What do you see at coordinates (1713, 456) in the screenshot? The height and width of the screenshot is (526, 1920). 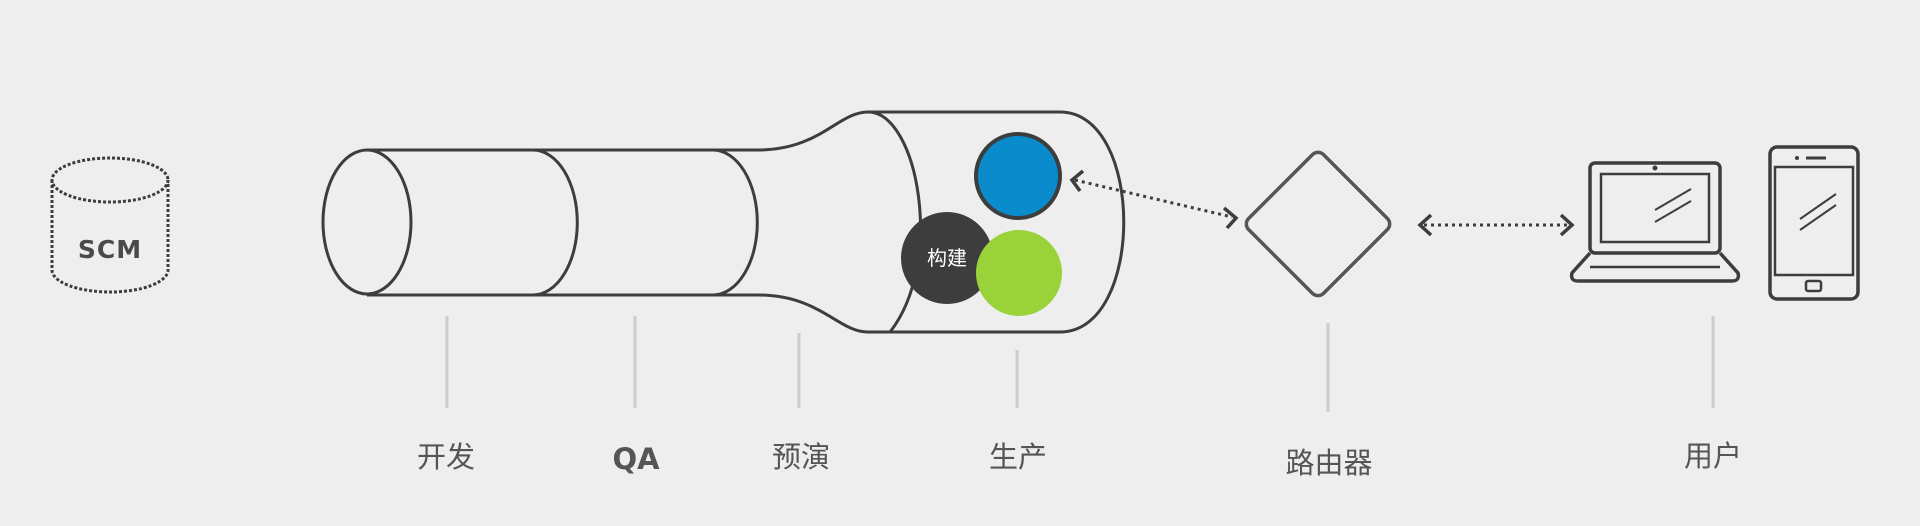 I see `users-label: 用户` at bounding box center [1713, 456].